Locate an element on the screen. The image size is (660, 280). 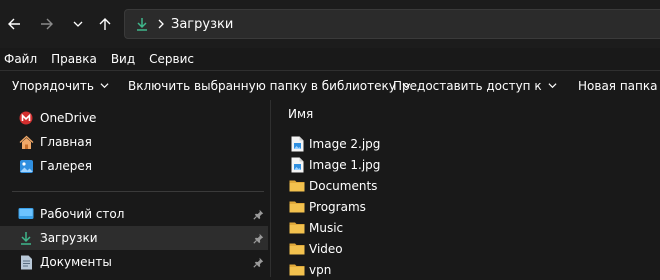
arrow-up-icon is located at coordinates (105, 24).